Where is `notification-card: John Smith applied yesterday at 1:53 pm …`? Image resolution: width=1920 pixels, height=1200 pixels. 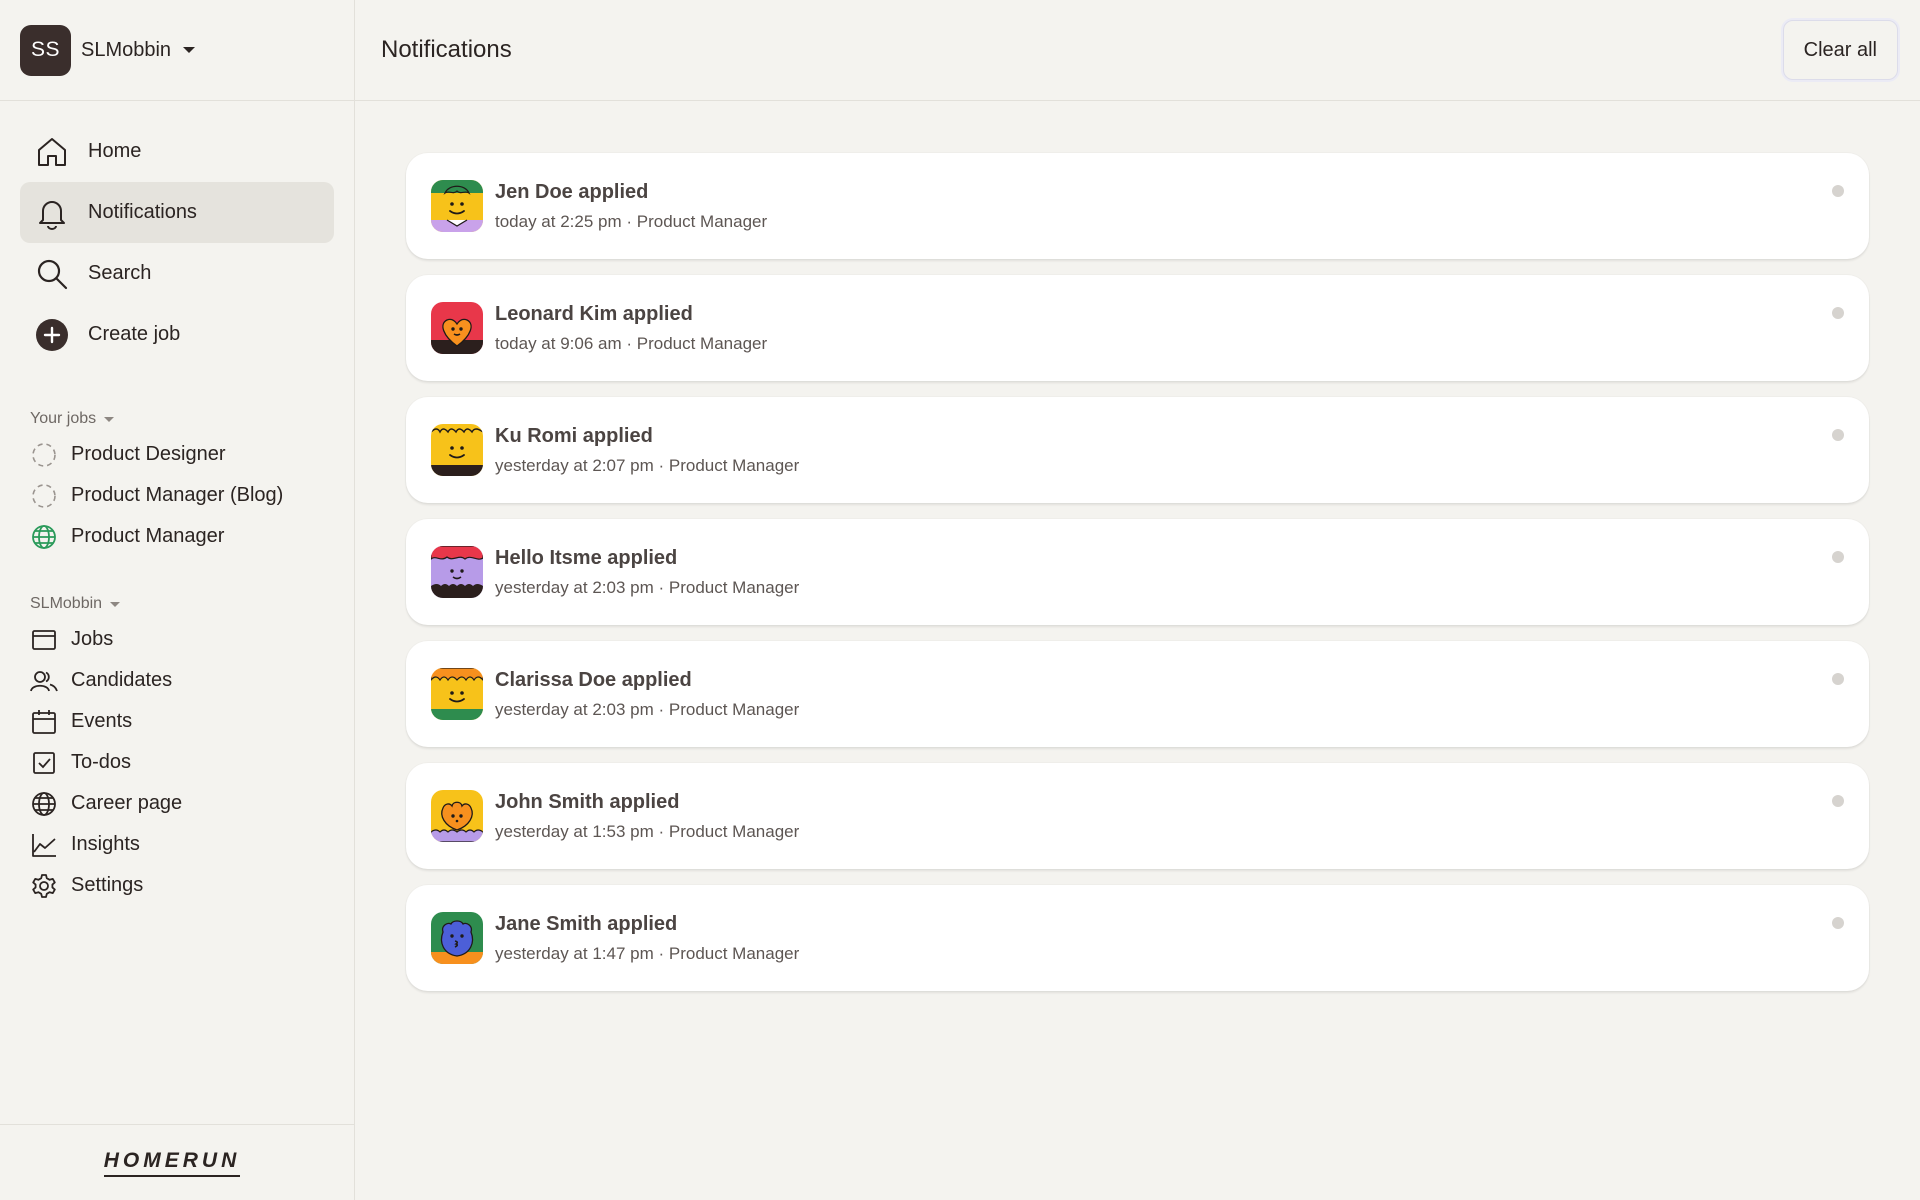
notification-card: John Smith applied yesterday at 1:53 pm … is located at coordinates (1137, 816).